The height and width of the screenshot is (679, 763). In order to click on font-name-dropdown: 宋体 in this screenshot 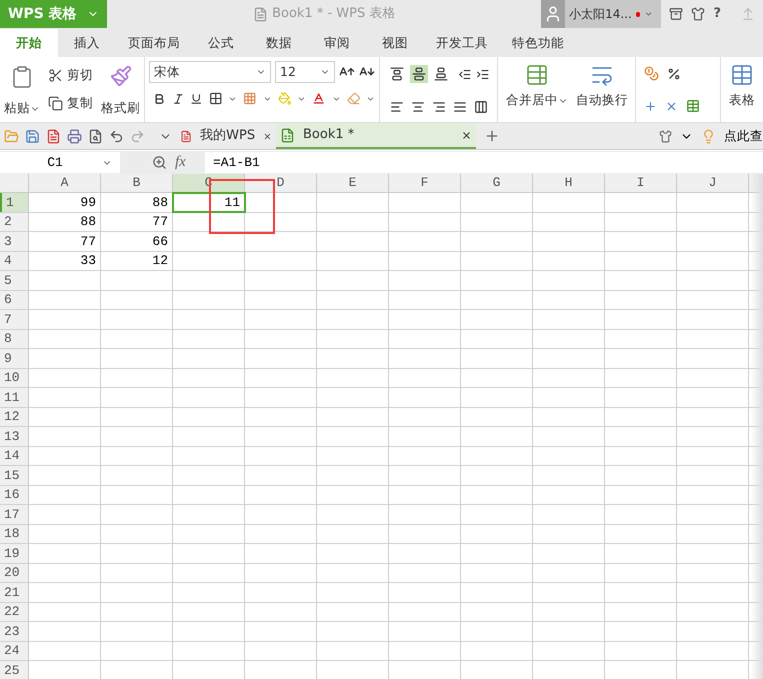, I will do `click(210, 72)`.